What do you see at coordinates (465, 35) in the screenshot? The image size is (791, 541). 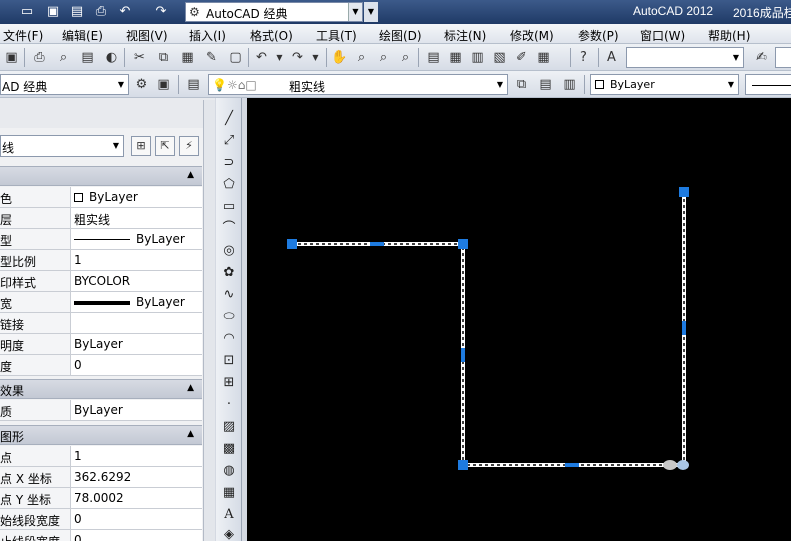 I see `menu-dimension: 标注(N)` at bounding box center [465, 35].